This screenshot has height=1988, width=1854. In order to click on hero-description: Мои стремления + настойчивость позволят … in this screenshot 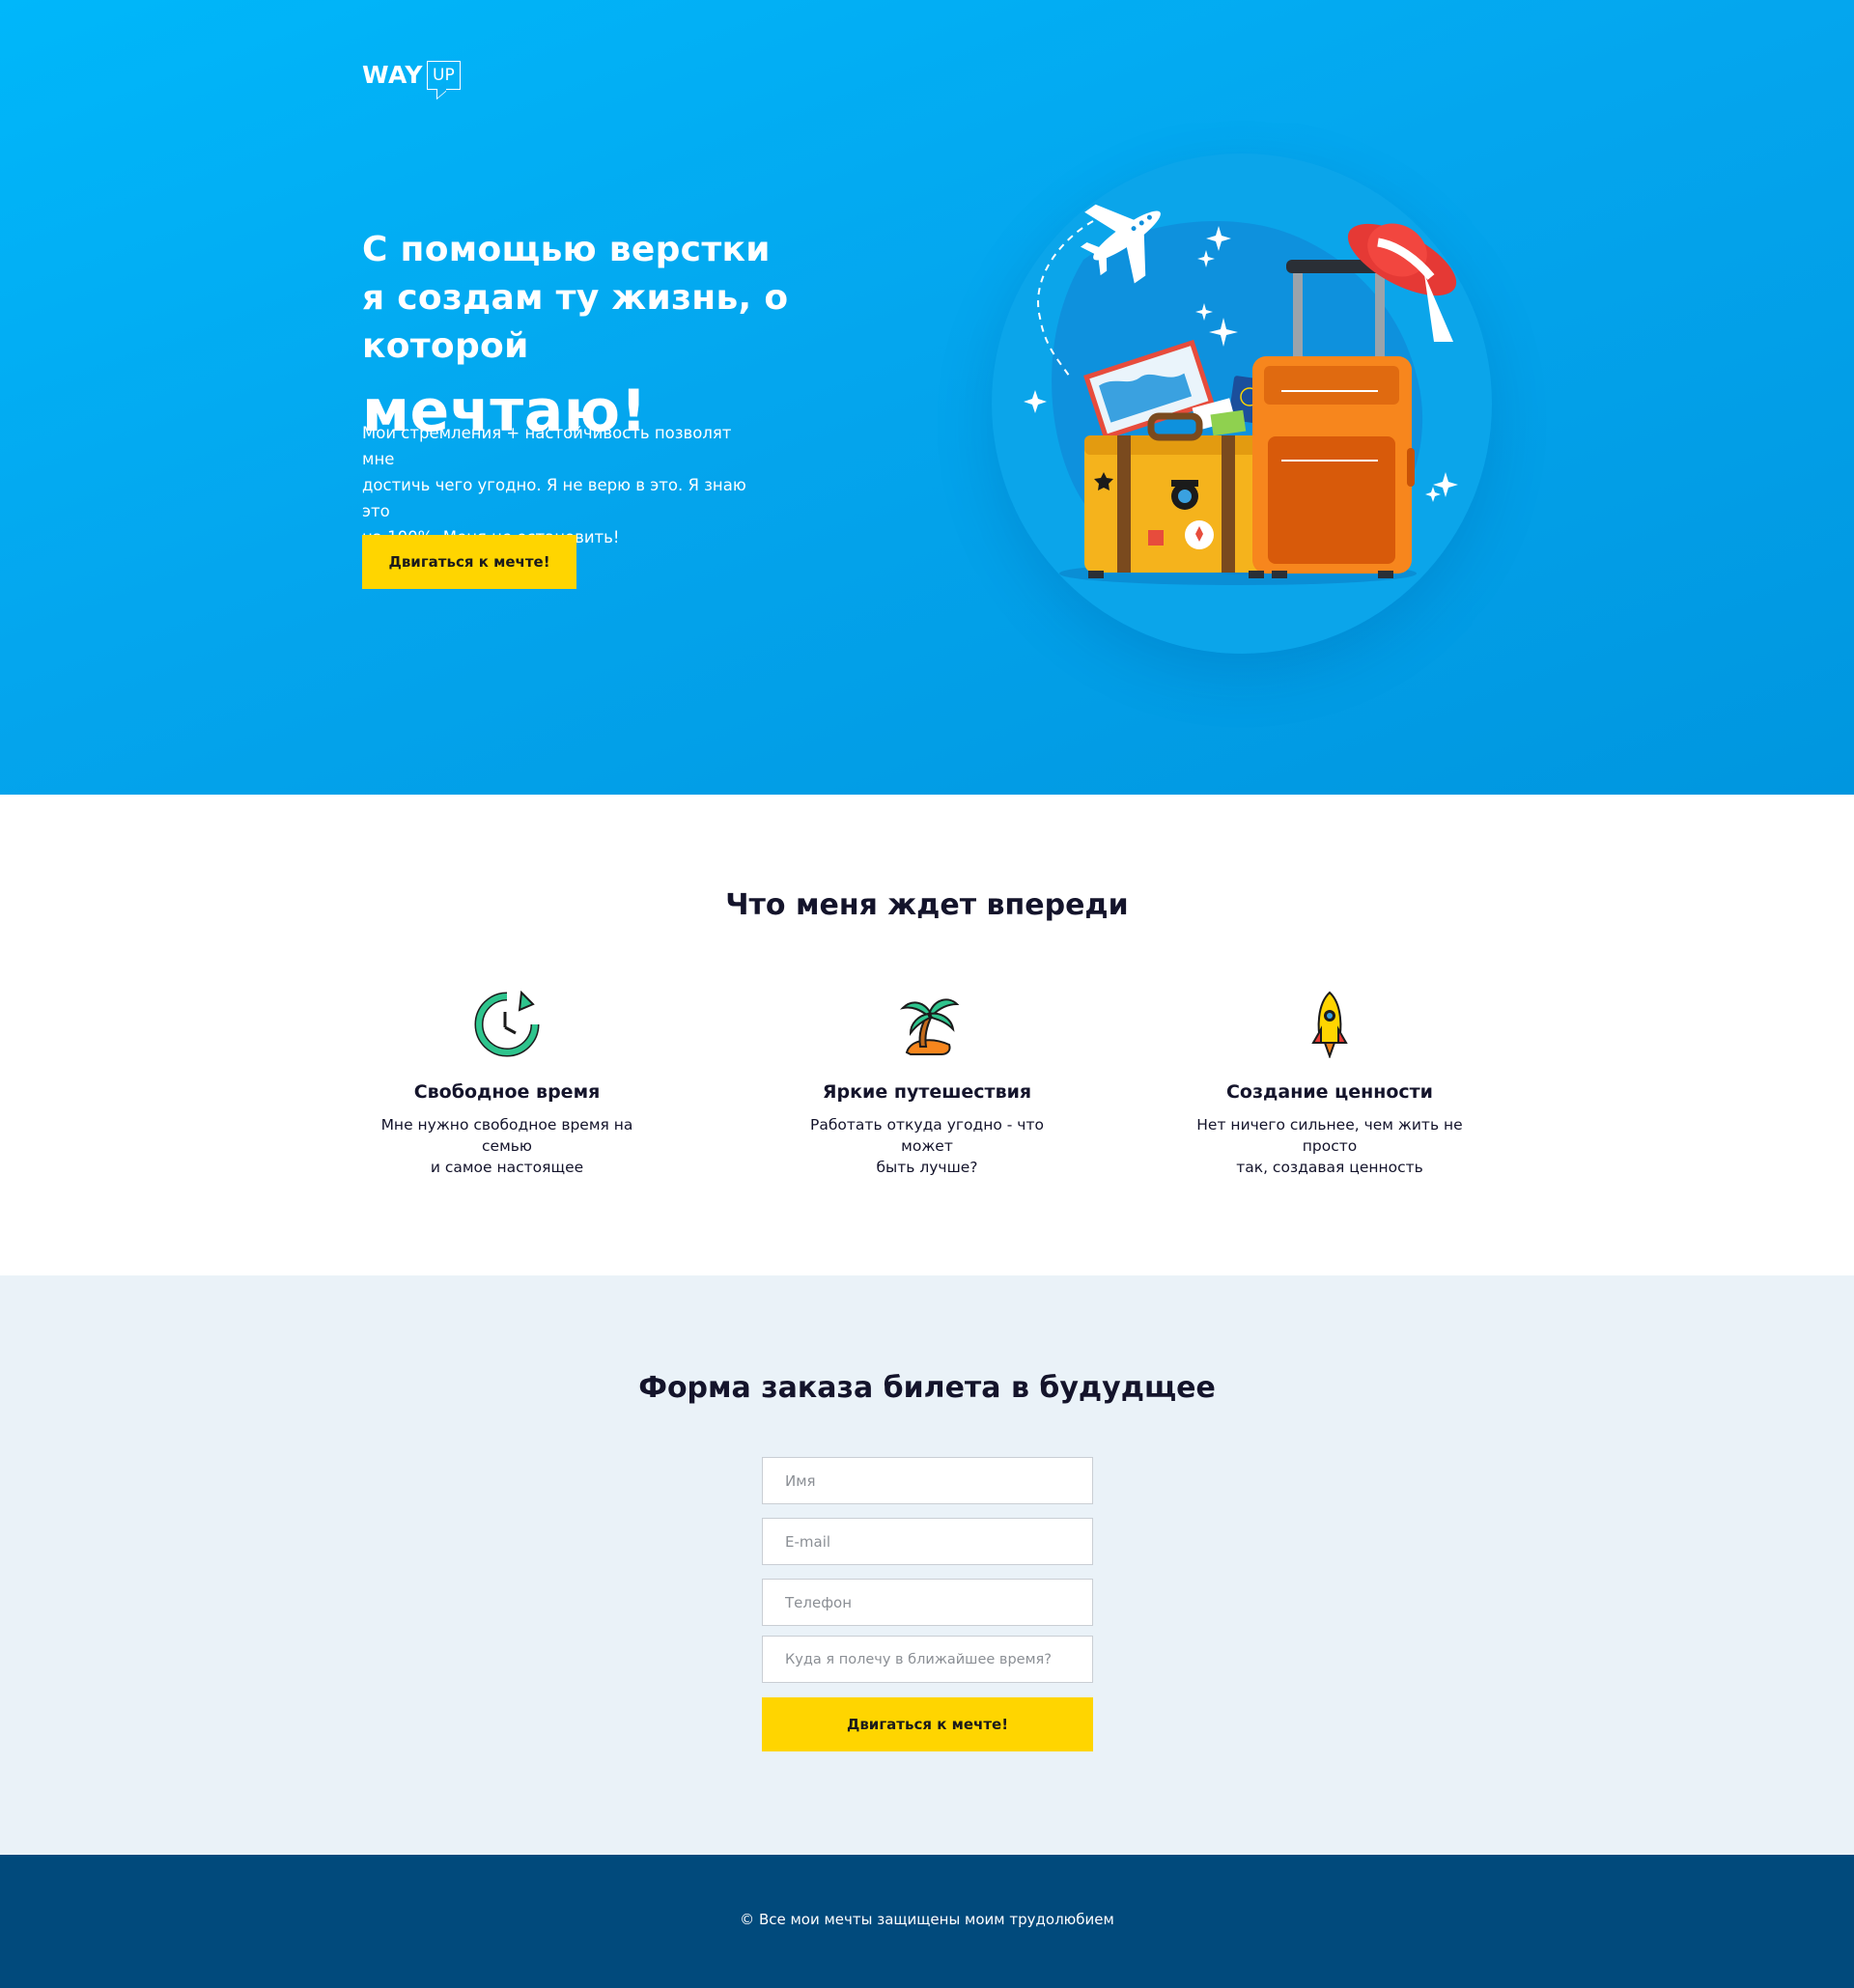, I will do `click(565, 485)`.